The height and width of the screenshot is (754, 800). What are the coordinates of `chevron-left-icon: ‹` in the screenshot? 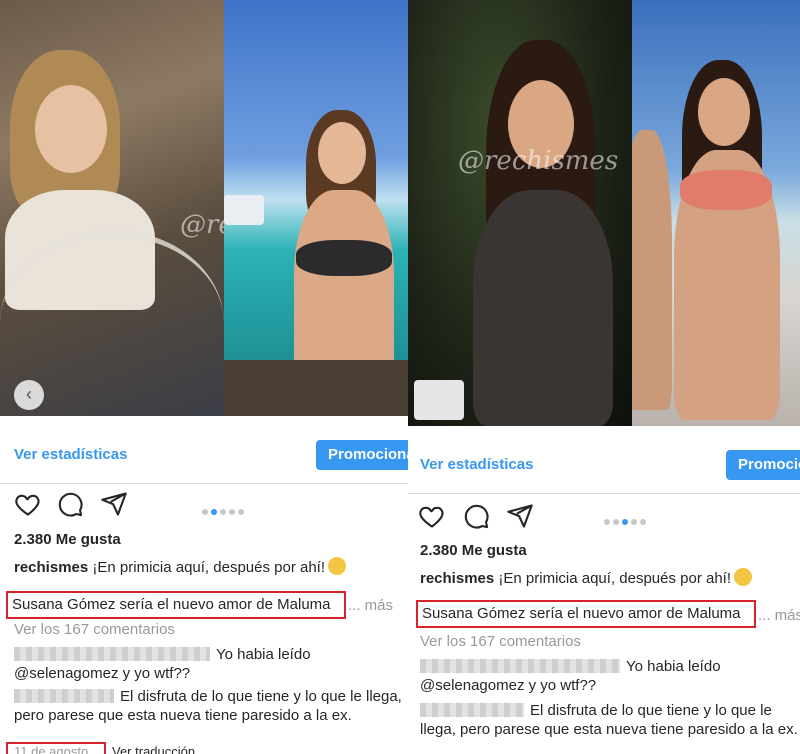 It's located at (29, 395).